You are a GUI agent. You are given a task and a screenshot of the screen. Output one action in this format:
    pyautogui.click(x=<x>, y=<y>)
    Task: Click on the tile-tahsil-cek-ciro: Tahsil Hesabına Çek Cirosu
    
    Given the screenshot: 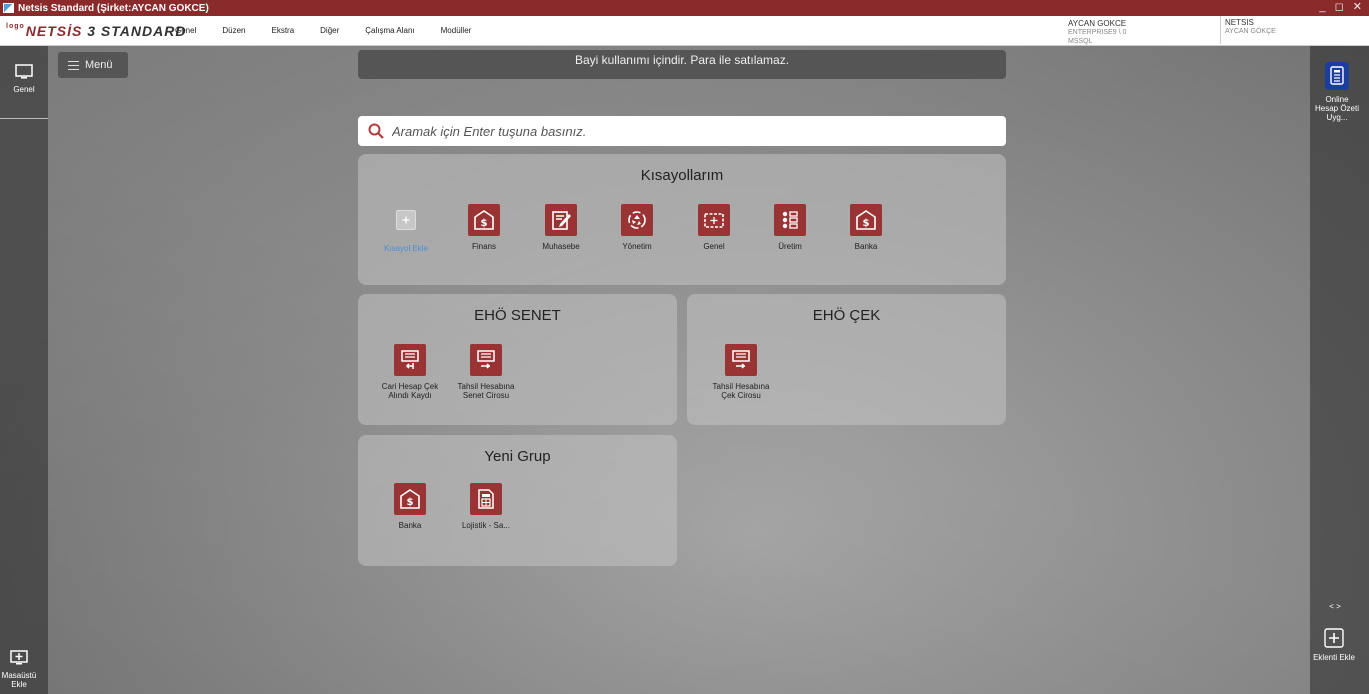 What is the action you would take?
    pyautogui.click(x=741, y=372)
    